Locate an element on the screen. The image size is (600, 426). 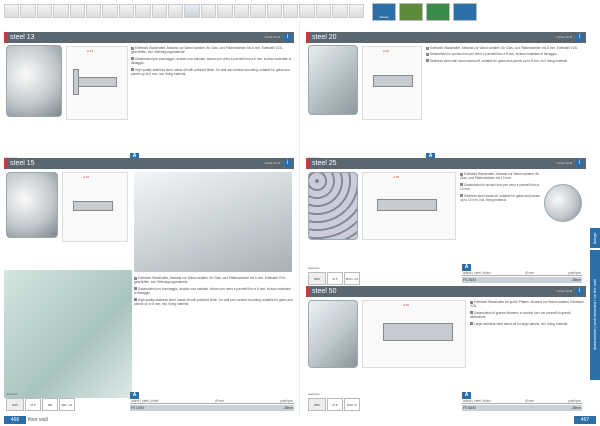
page-number-left: 466 is located at coordinates (15, 420).